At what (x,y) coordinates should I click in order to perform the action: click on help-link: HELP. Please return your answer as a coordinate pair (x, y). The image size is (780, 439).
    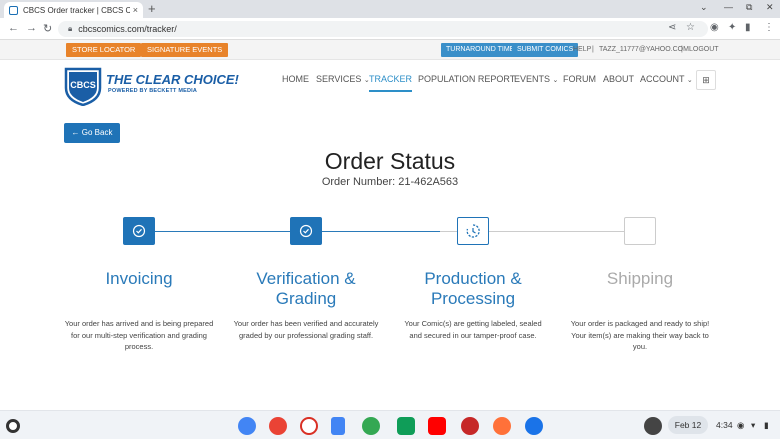
    Looking at the image, I should click on (582, 49).